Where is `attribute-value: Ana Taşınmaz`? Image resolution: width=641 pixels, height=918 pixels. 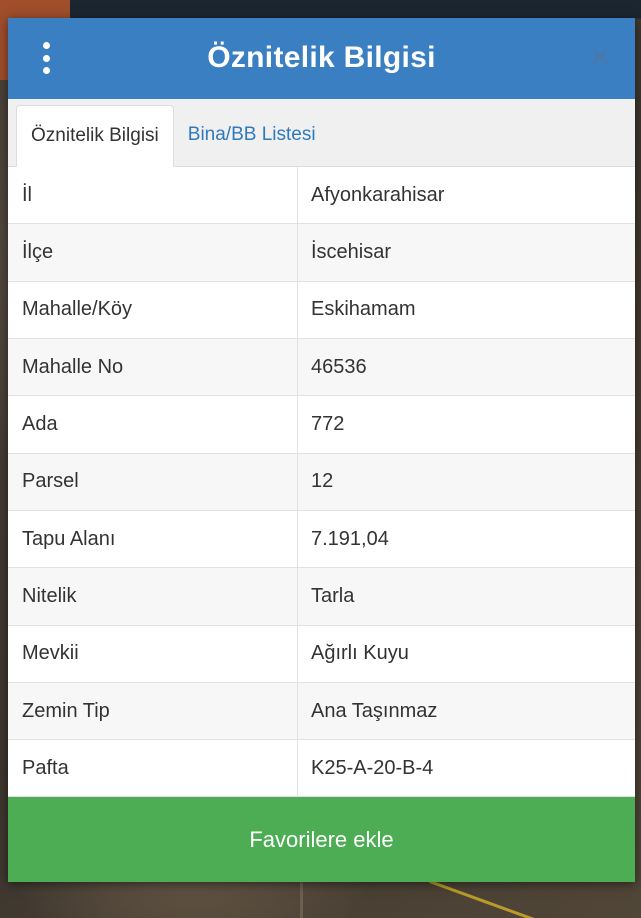
attribute-value: Ana Taşınmaz is located at coordinates (374, 710).